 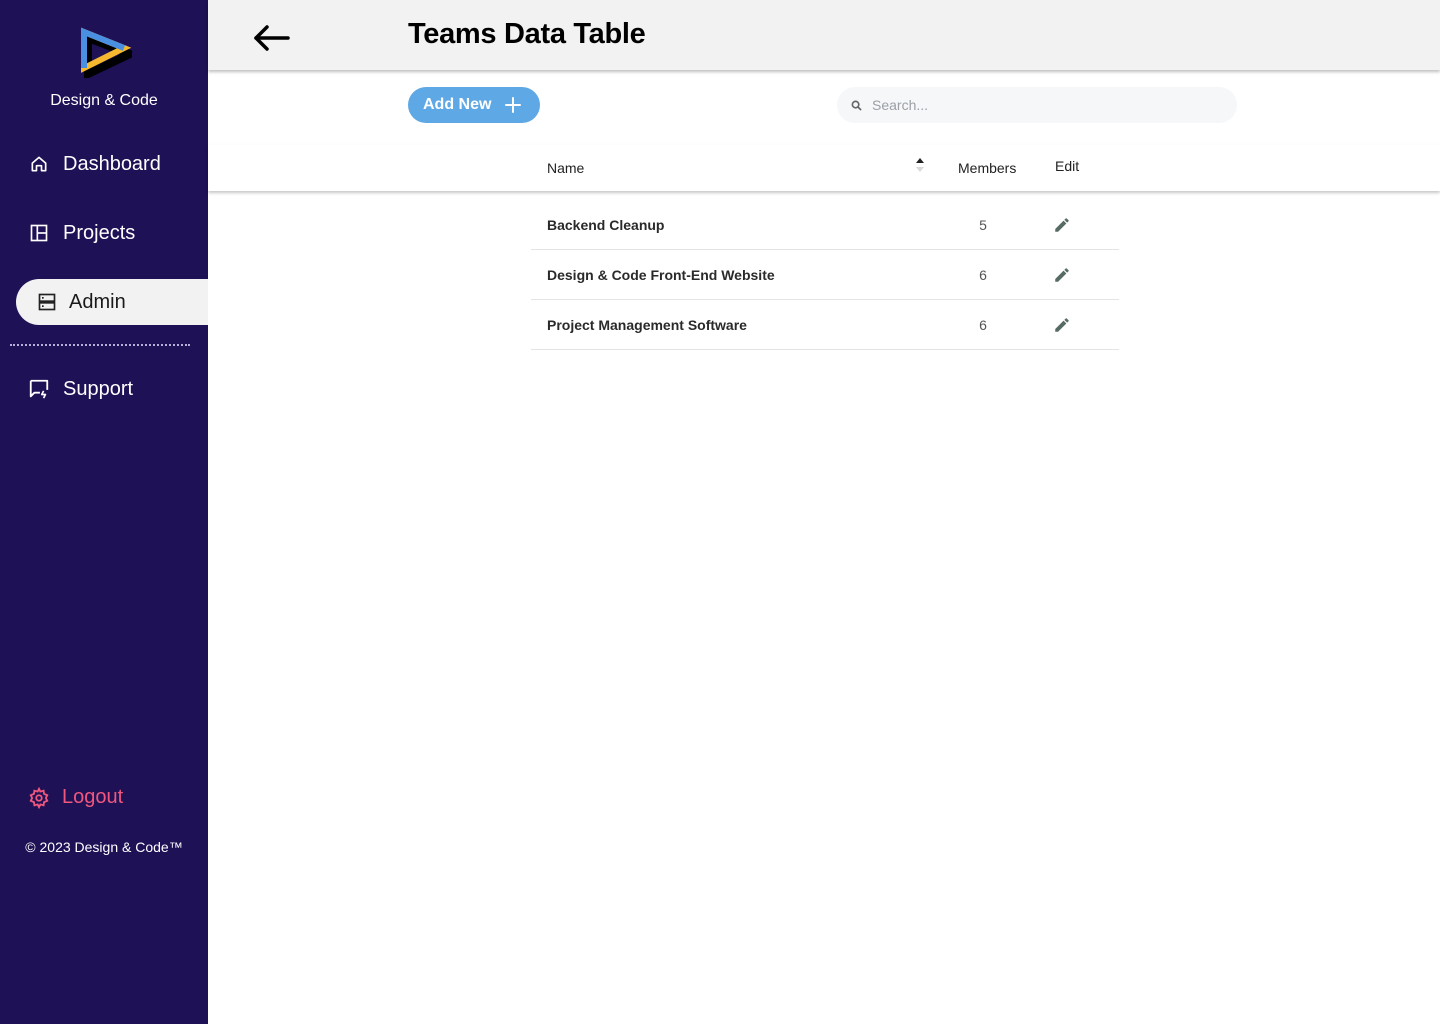 What do you see at coordinates (39, 389) in the screenshot?
I see `chat-icon` at bounding box center [39, 389].